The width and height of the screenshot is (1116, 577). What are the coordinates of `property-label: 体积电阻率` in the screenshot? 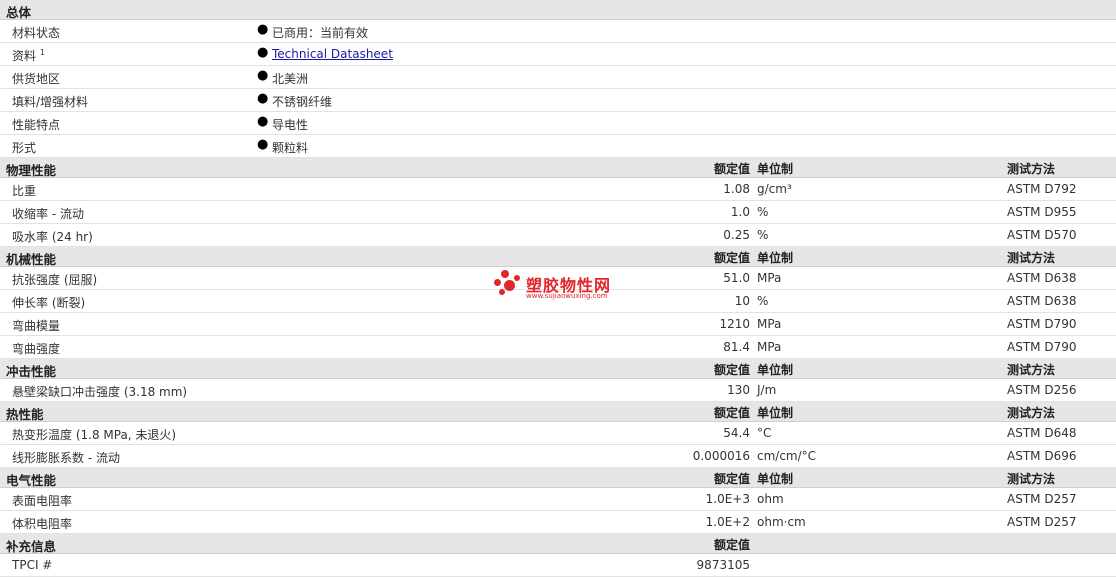 It's located at (42, 524).